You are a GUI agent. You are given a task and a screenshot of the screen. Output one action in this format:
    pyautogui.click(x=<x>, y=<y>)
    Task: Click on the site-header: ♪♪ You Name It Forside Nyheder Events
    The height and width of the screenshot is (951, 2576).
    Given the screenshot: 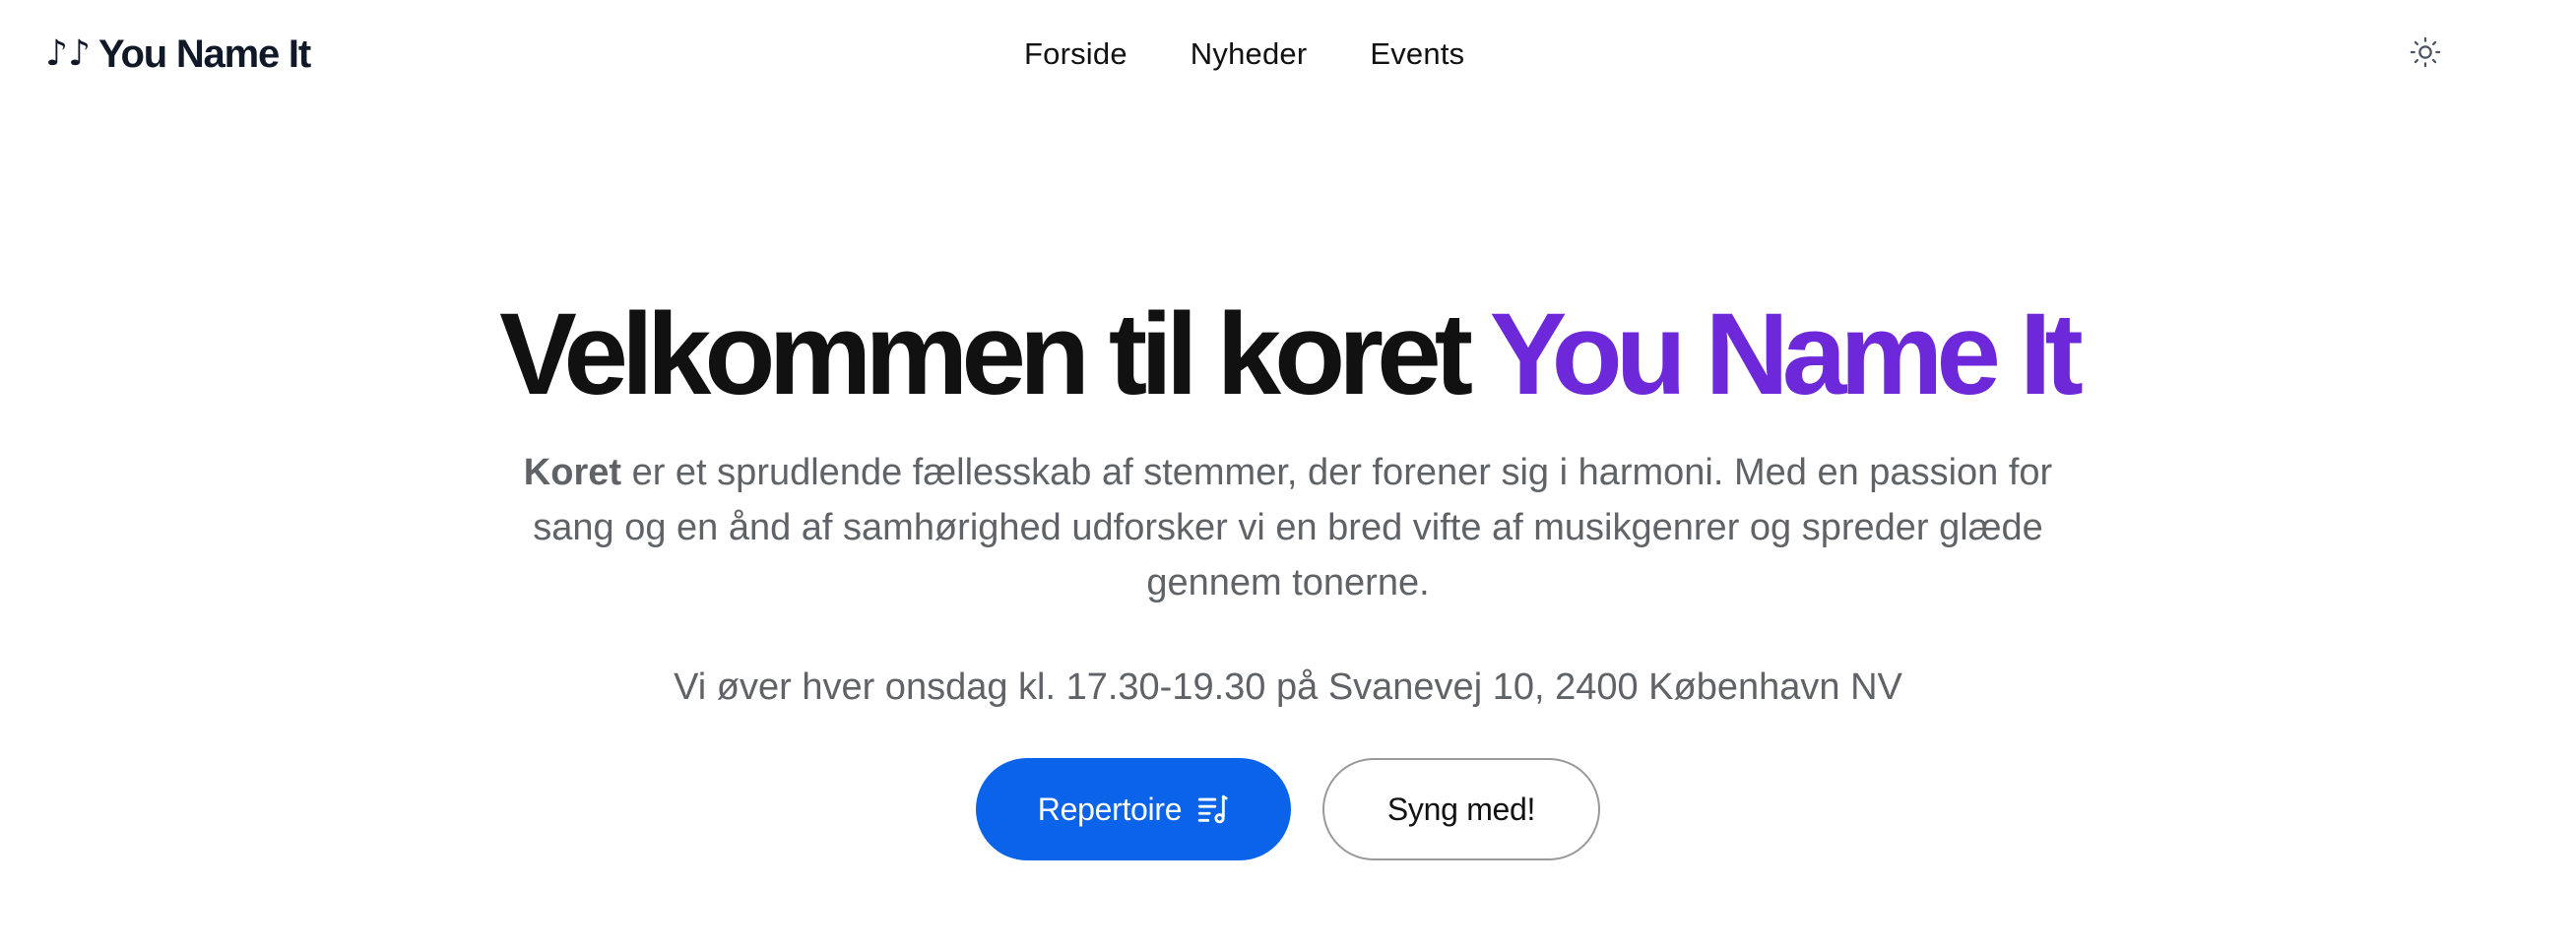 What is the action you would take?
    pyautogui.click(x=1288, y=54)
    